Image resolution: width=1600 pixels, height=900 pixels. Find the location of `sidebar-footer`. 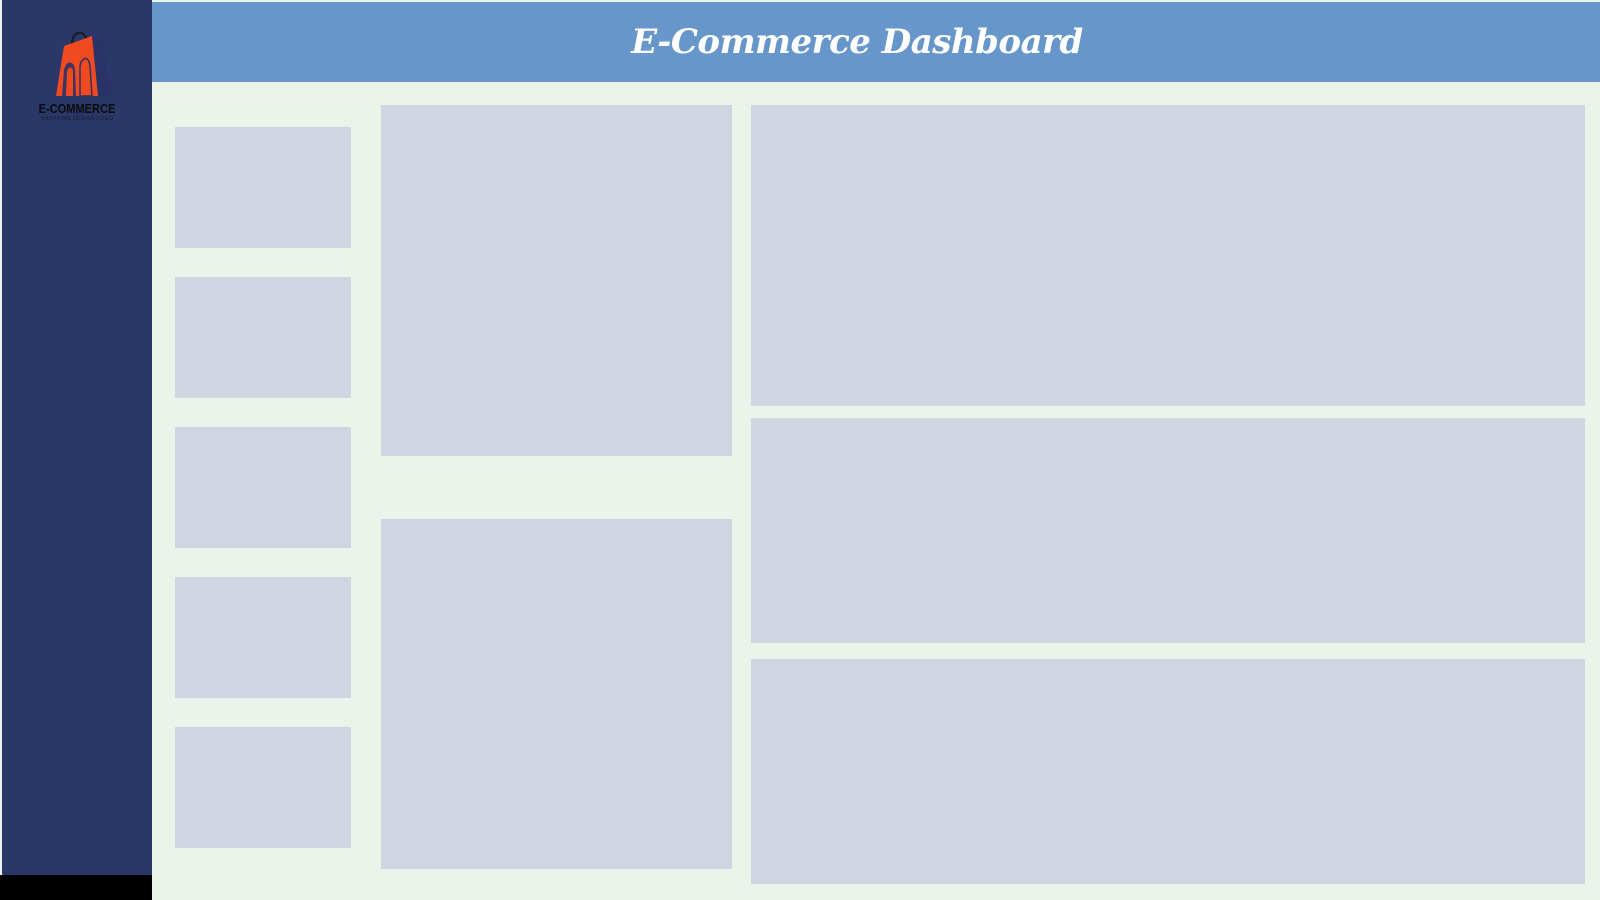

sidebar-footer is located at coordinates (76, 887).